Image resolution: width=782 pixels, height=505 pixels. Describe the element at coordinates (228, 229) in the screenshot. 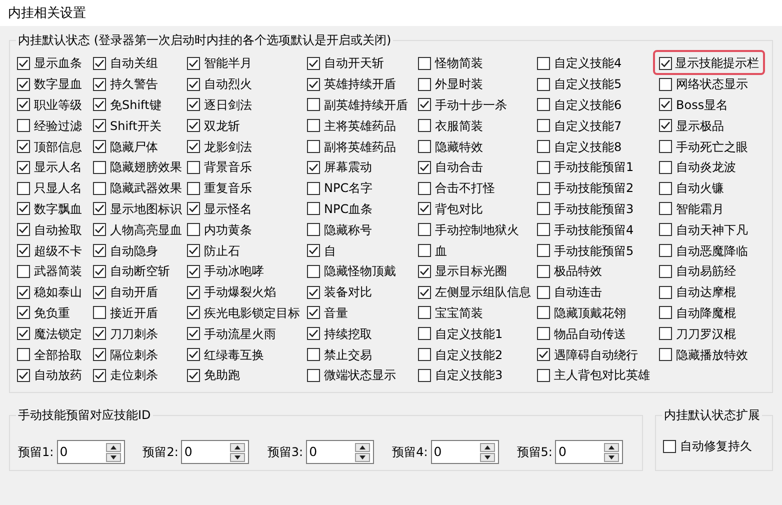

I see `checkbox-label: 内功黄条` at that location.